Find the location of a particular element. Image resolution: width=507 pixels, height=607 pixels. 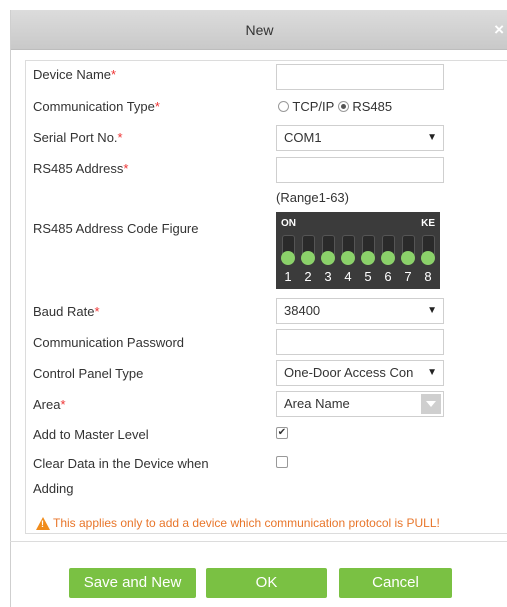

area-select: Area Name is located at coordinates (360, 404).